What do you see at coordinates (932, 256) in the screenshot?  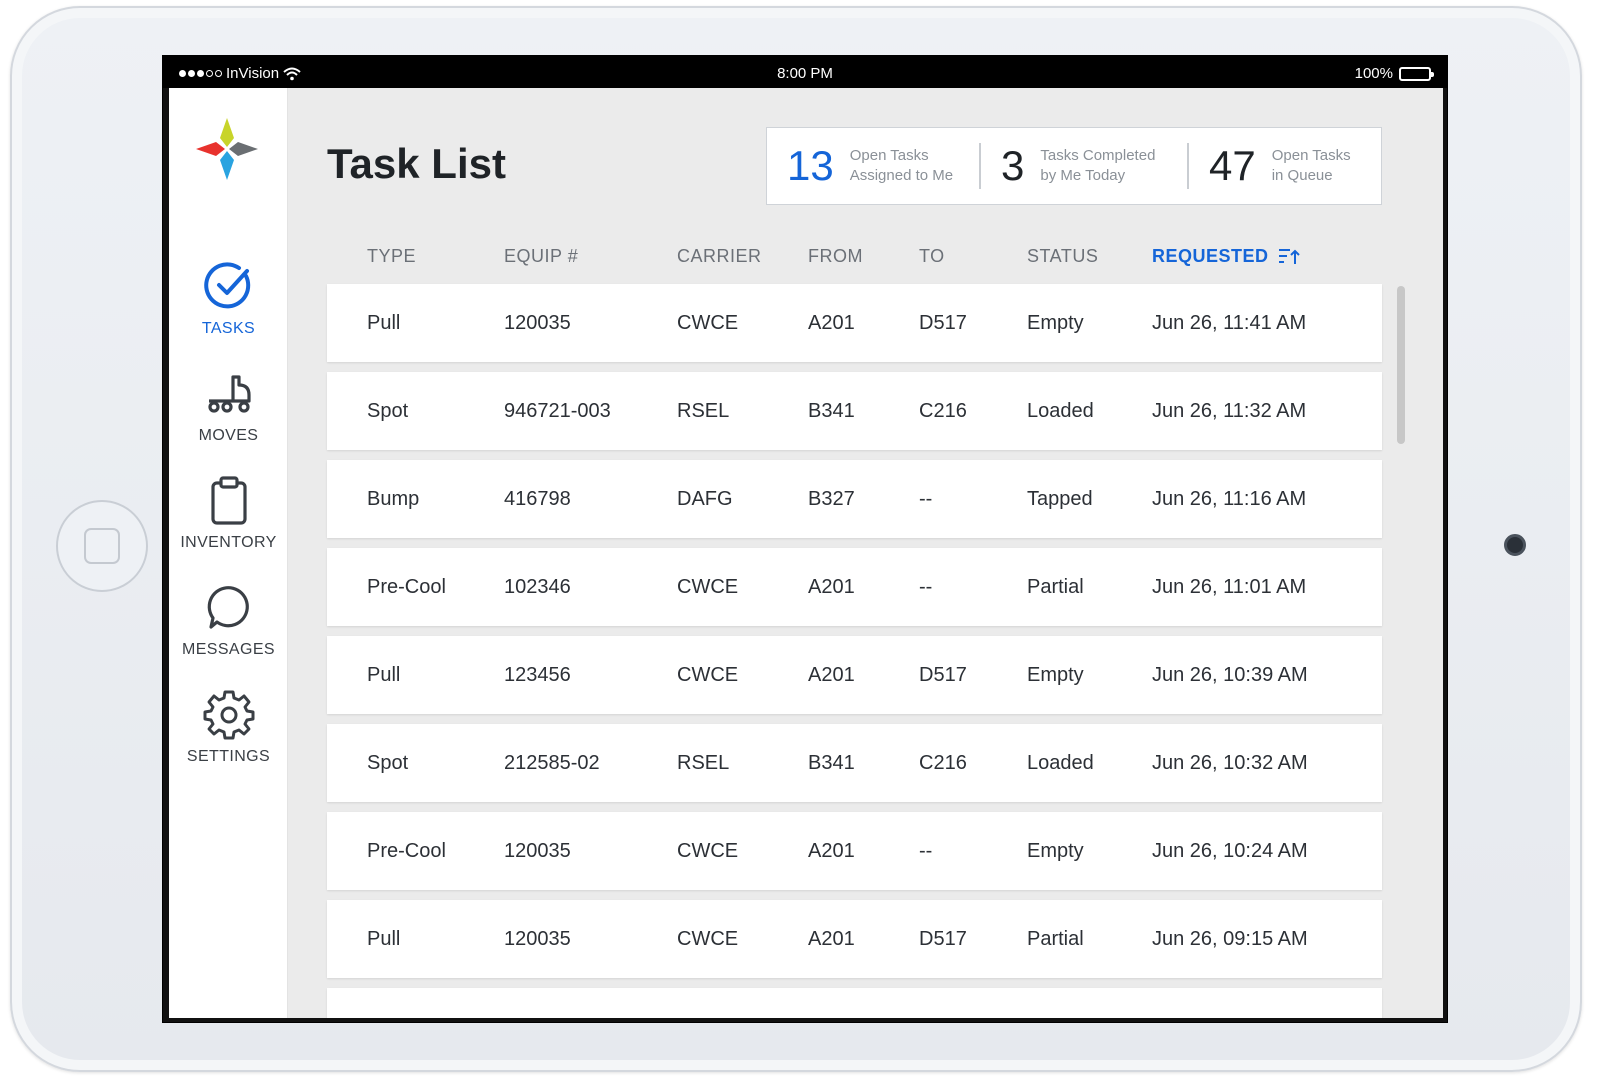 I see `column-header-to: TO` at bounding box center [932, 256].